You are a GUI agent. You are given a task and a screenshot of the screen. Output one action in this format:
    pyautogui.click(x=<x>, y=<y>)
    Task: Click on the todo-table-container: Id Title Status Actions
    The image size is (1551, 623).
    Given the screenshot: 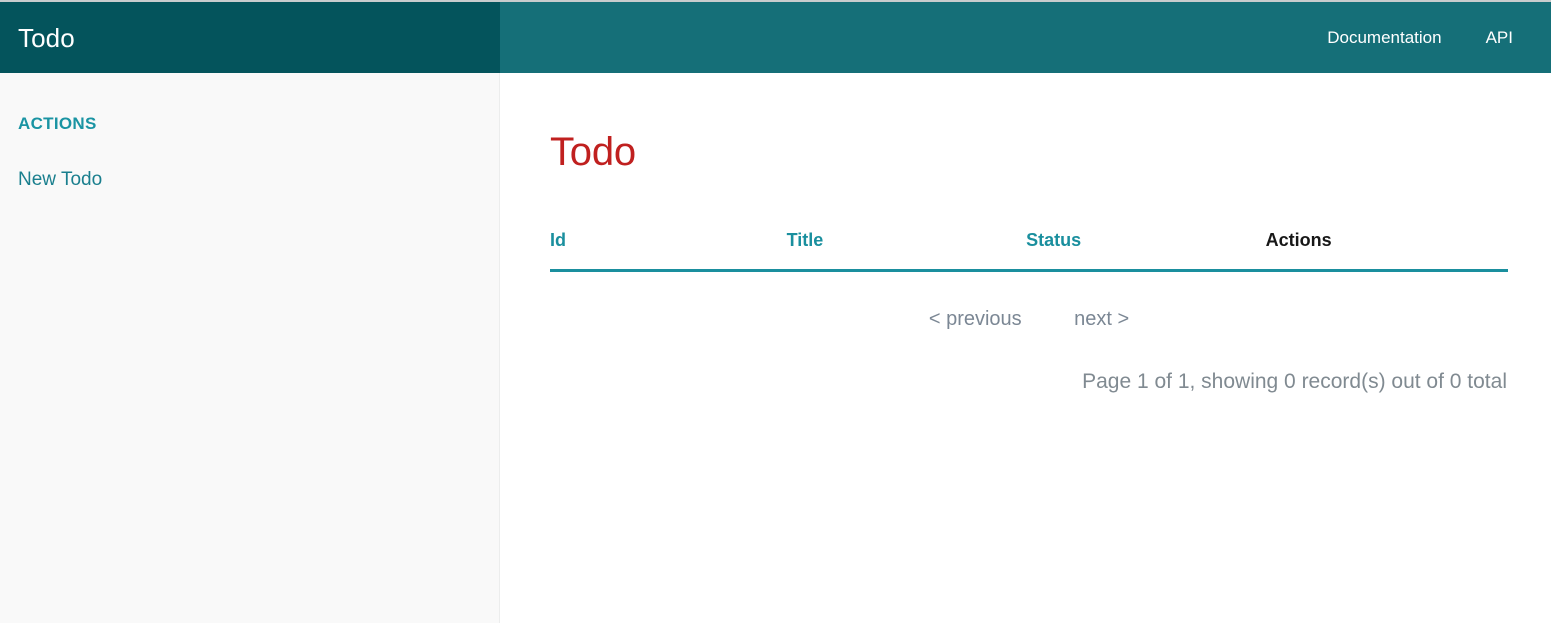 What is the action you would take?
    pyautogui.click(x=1029, y=247)
    